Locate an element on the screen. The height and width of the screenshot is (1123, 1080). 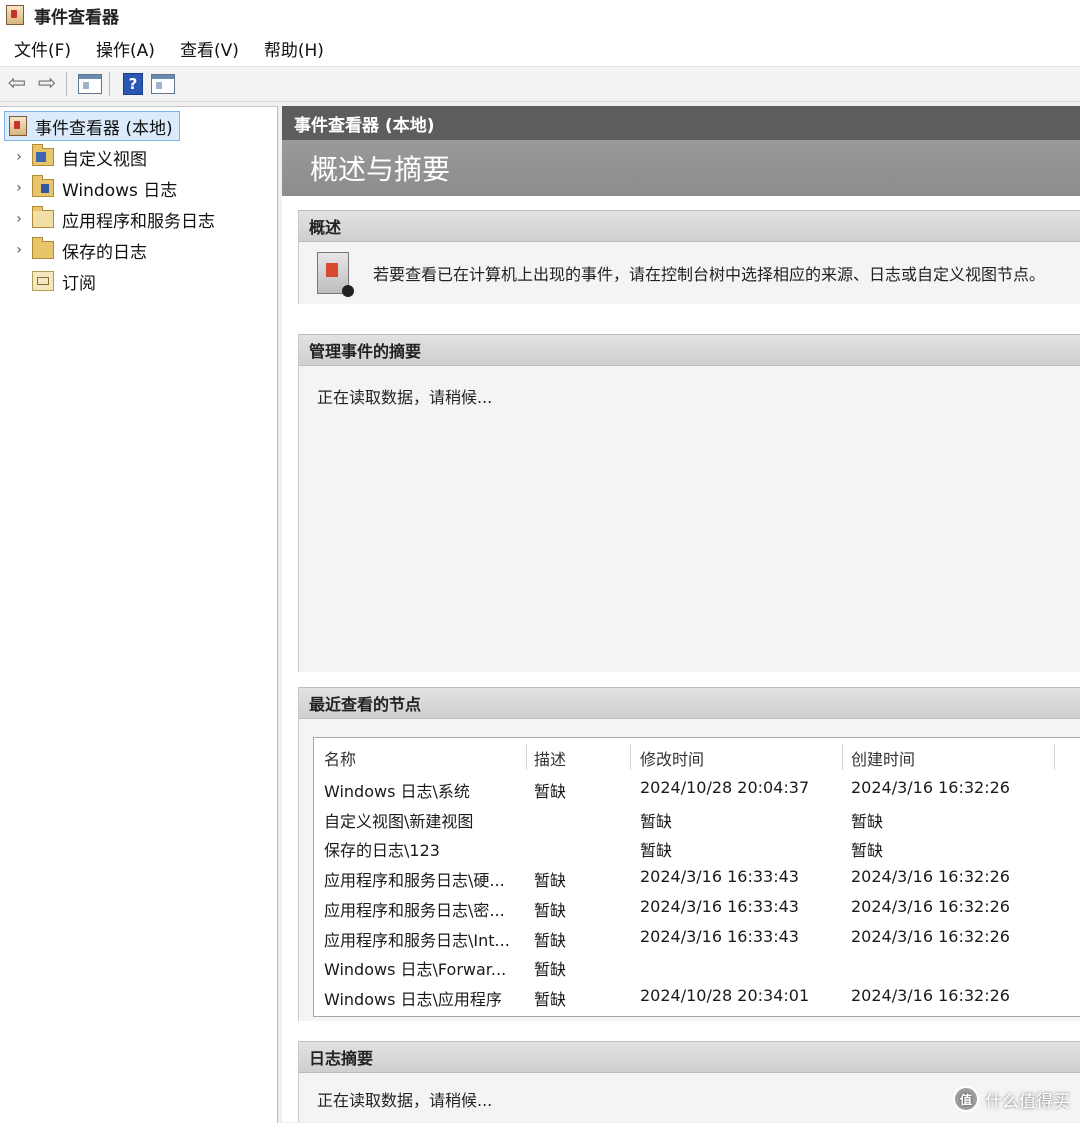
cell-name: 自定义视图\新建视图 is located at coordinates (399, 821).